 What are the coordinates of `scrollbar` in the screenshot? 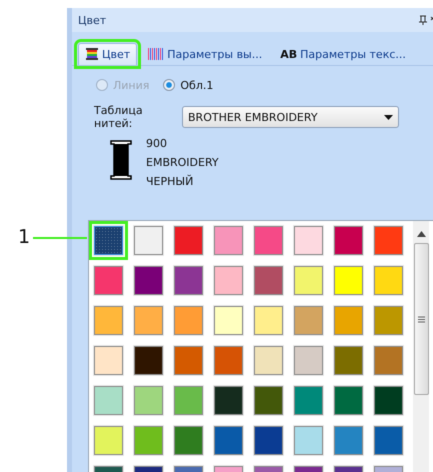 It's located at (421, 346).